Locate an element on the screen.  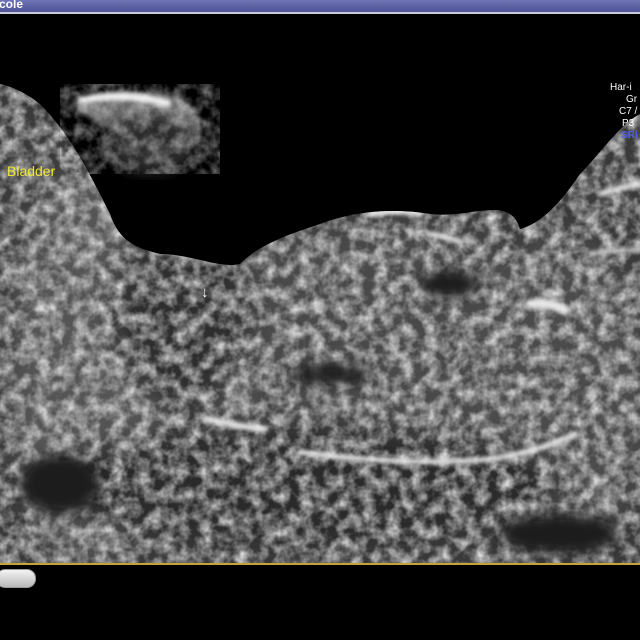
image-bottom-divider is located at coordinates (320, 564).